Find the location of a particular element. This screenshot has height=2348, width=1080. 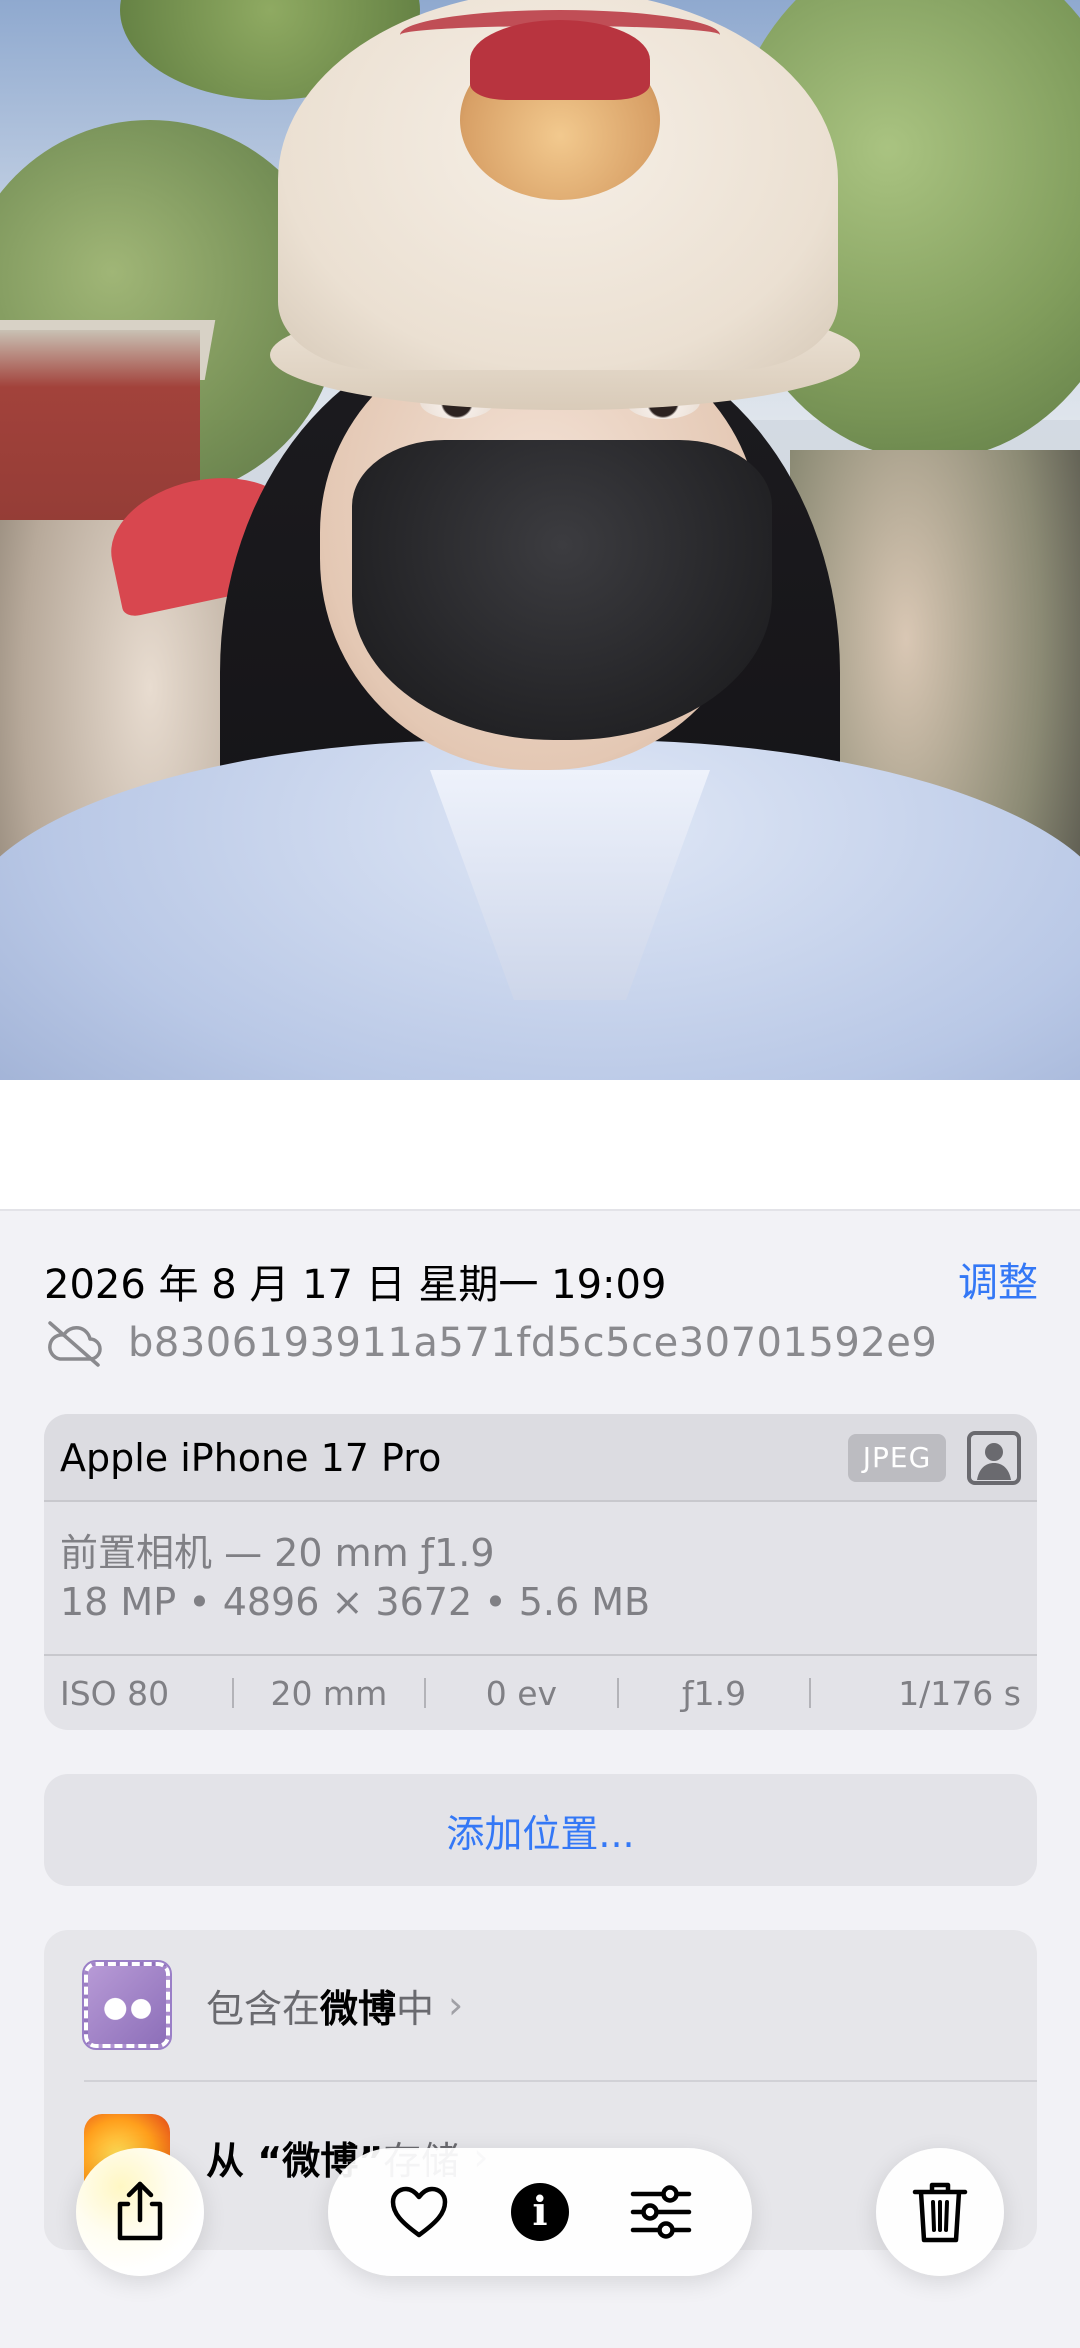

exif-iso: ISO 80 is located at coordinates (115, 1693).